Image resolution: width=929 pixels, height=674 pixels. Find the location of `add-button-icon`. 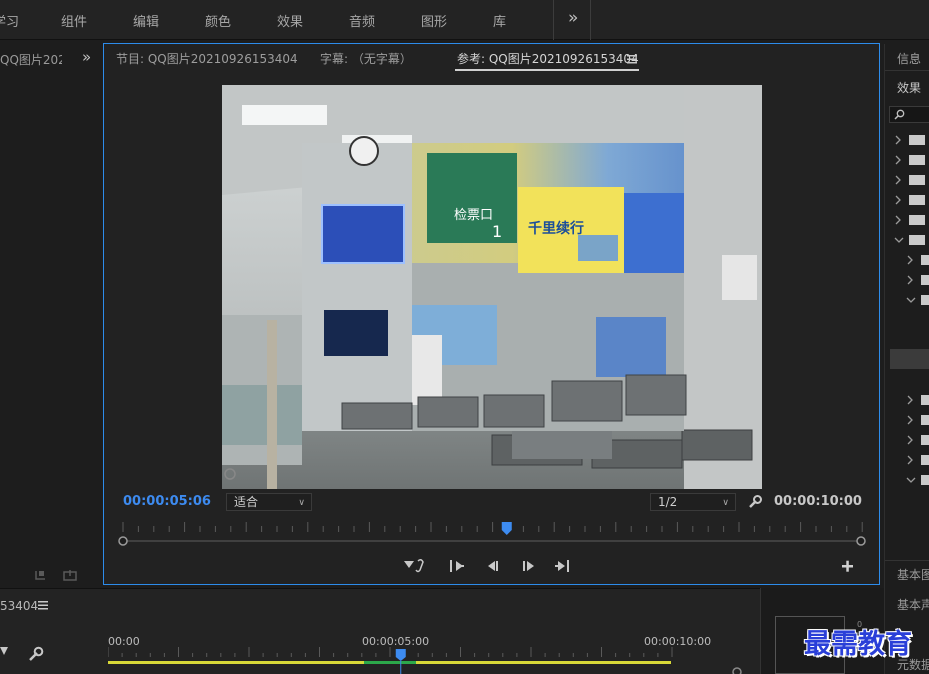

add-button-icon is located at coordinates (852, 566).